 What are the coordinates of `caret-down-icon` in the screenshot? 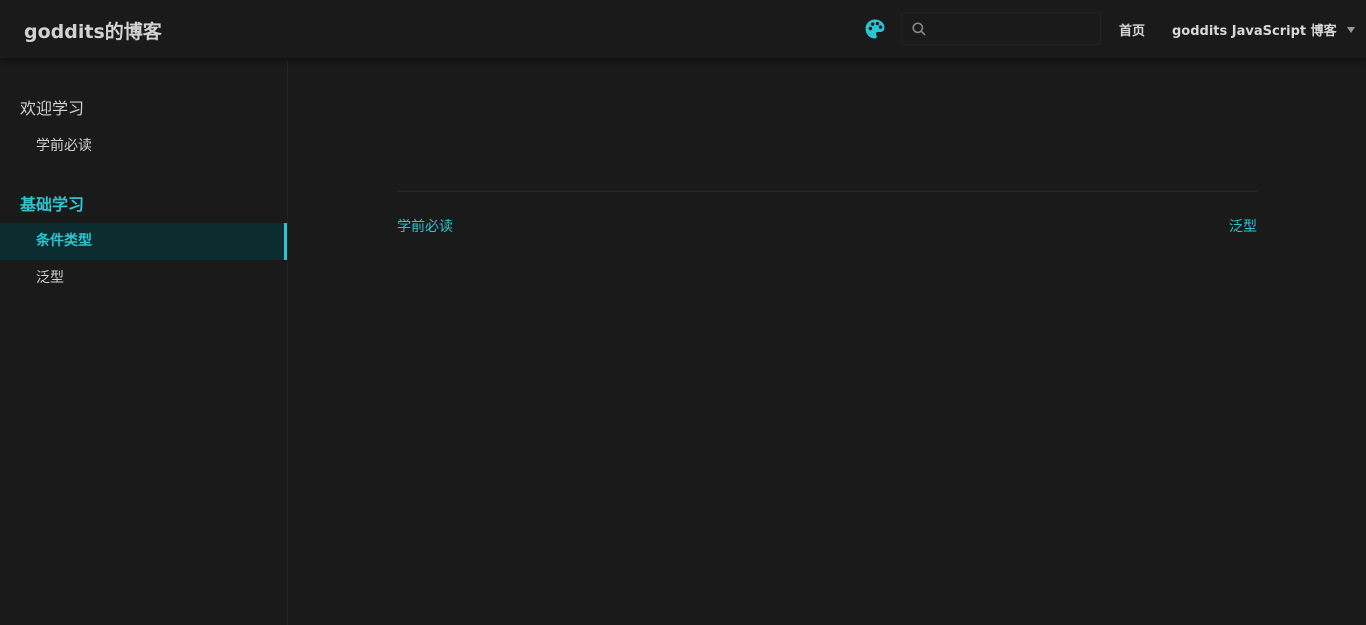 It's located at (1350, 30).